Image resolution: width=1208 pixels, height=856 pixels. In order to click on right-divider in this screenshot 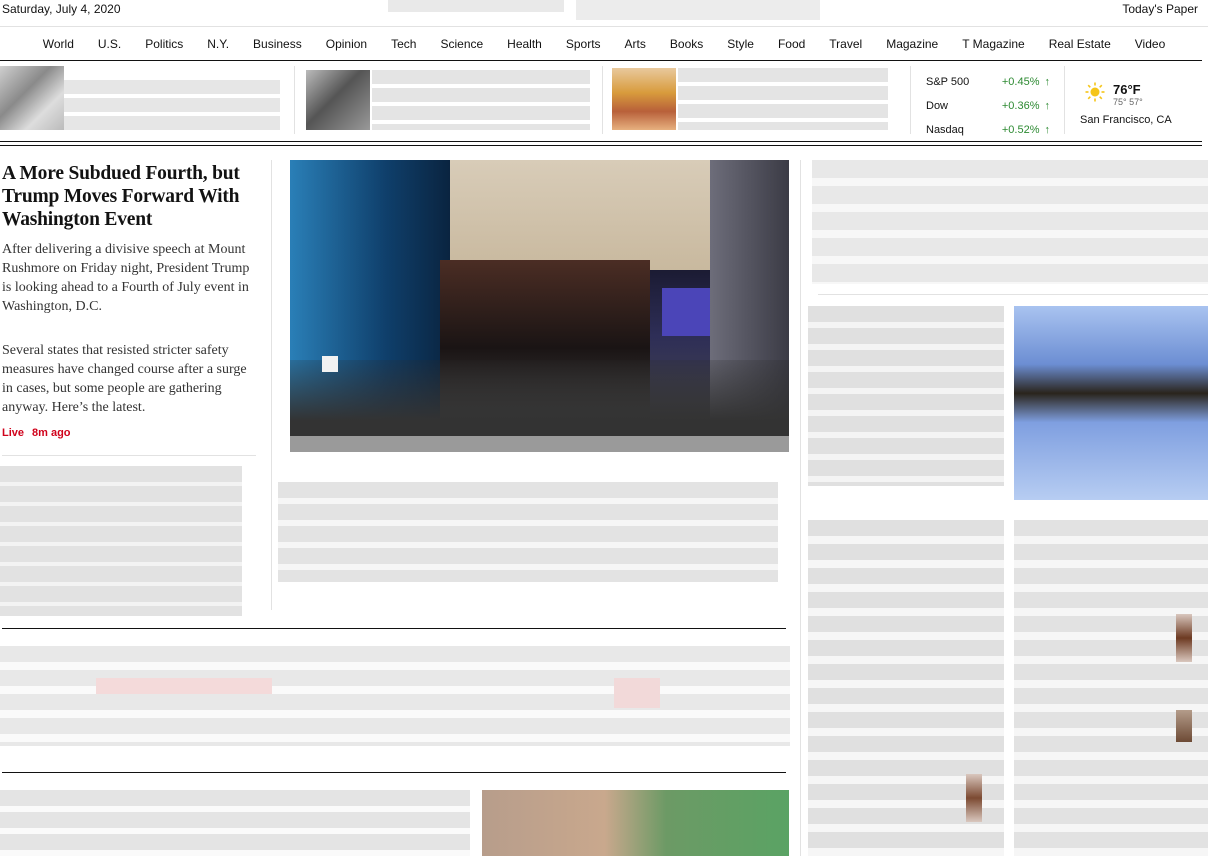, I will do `click(1013, 294)`.